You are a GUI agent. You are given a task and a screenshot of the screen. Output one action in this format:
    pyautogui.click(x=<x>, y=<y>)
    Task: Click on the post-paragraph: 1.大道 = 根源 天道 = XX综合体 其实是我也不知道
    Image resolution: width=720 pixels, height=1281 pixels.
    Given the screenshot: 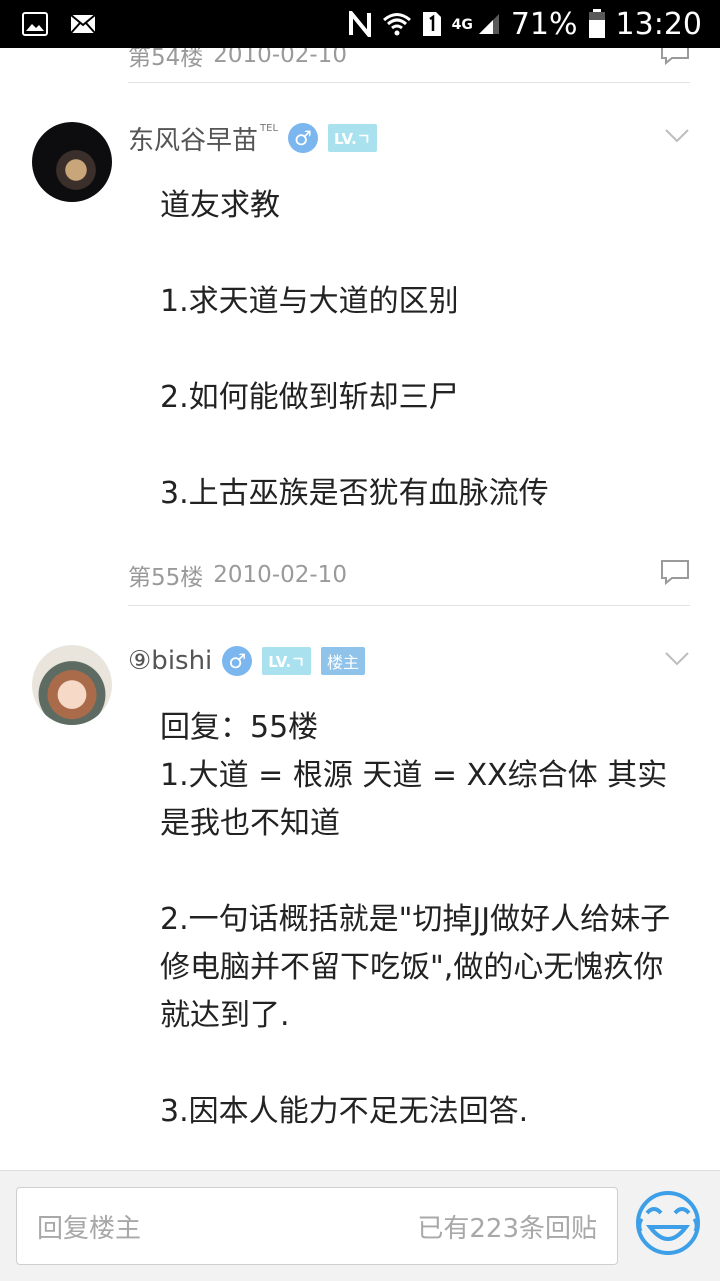 What is the action you would take?
    pyautogui.click(x=414, y=799)
    